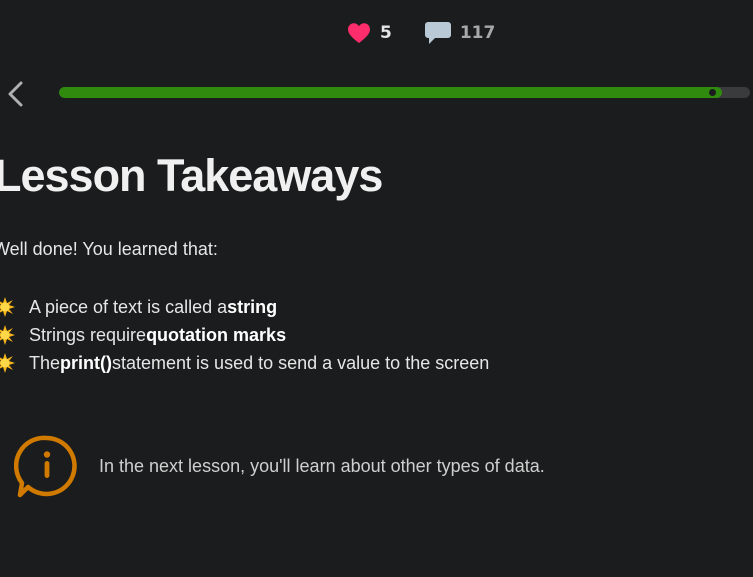 The image size is (753, 577). Describe the element at coordinates (45, 466) in the screenshot. I see `info-icon` at that location.